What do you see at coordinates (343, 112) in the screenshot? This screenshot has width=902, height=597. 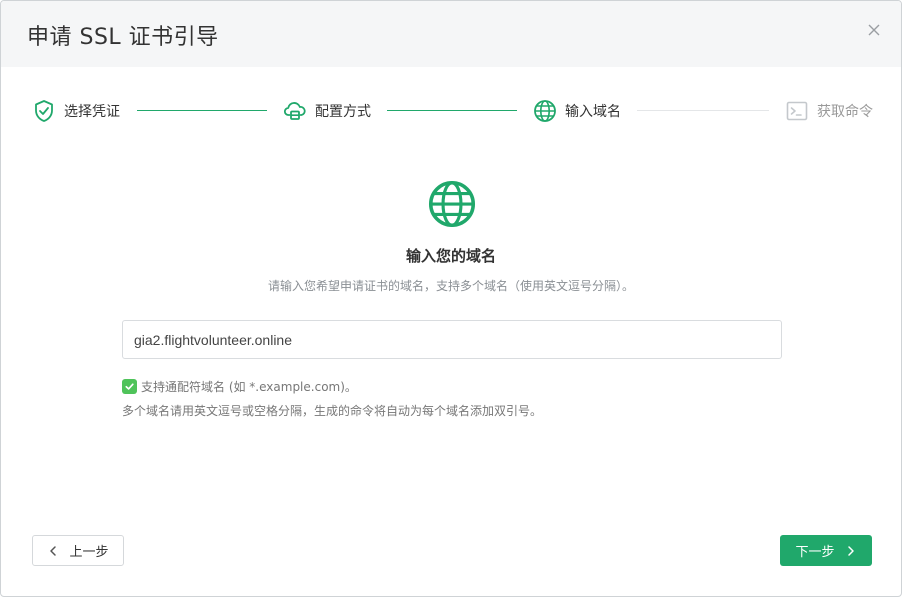 I see `step-label: 配置方式` at bounding box center [343, 112].